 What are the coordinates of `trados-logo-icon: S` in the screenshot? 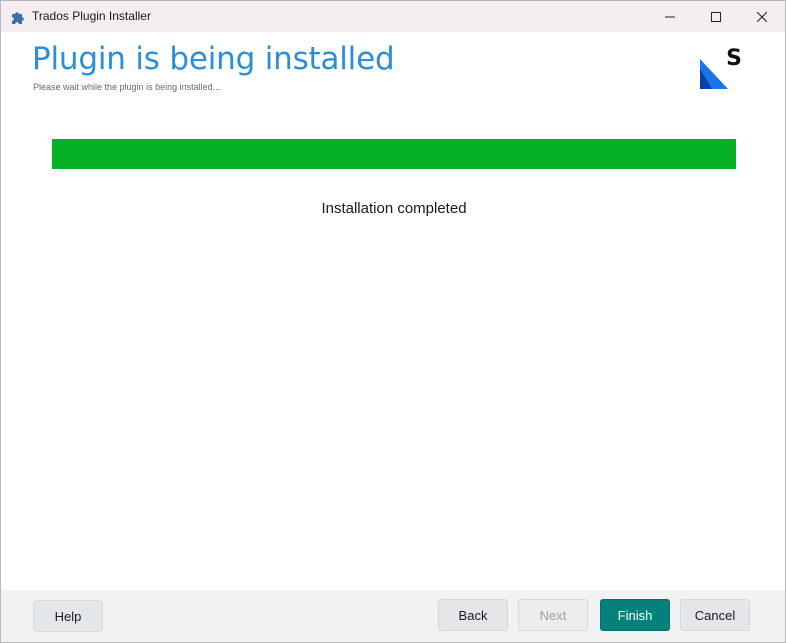 It's located at (723, 66).